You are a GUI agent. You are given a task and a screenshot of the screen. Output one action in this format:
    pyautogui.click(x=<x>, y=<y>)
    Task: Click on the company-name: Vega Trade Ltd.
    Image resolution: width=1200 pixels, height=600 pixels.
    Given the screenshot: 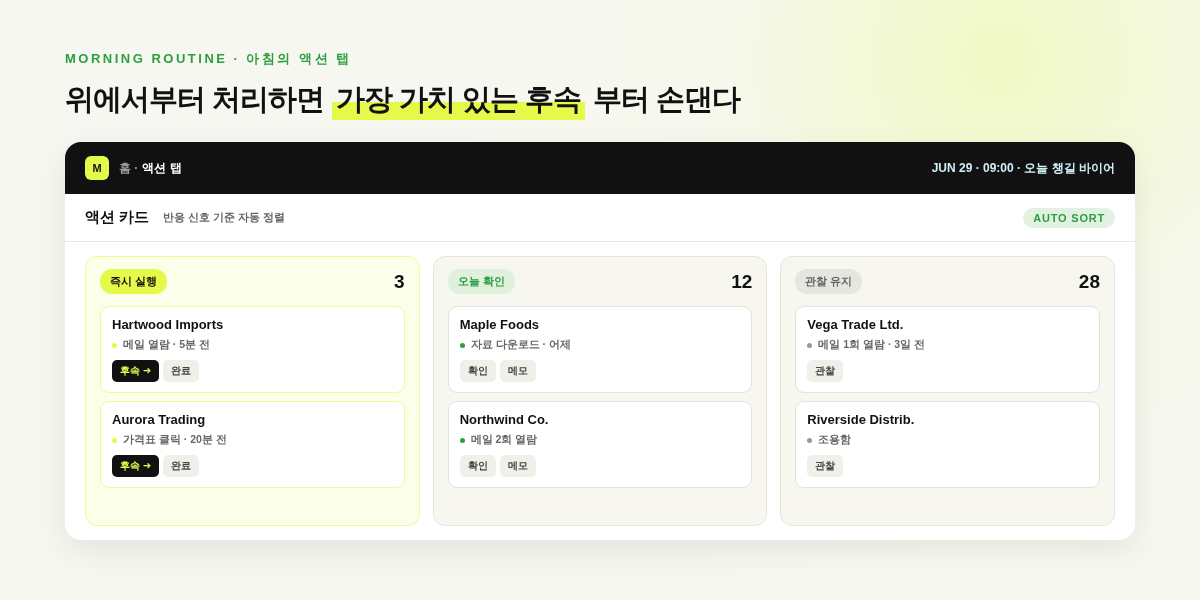 What is the action you would take?
    pyautogui.click(x=856, y=324)
    